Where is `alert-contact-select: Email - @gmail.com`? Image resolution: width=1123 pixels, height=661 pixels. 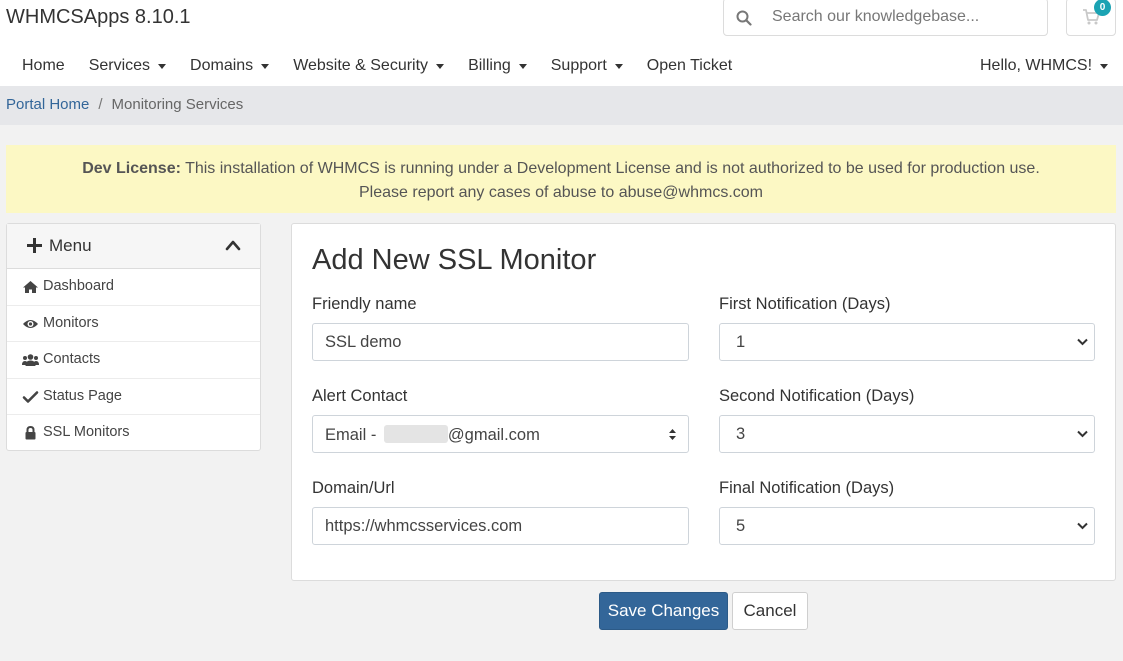 alert-contact-select: Email - @gmail.com is located at coordinates (500, 434).